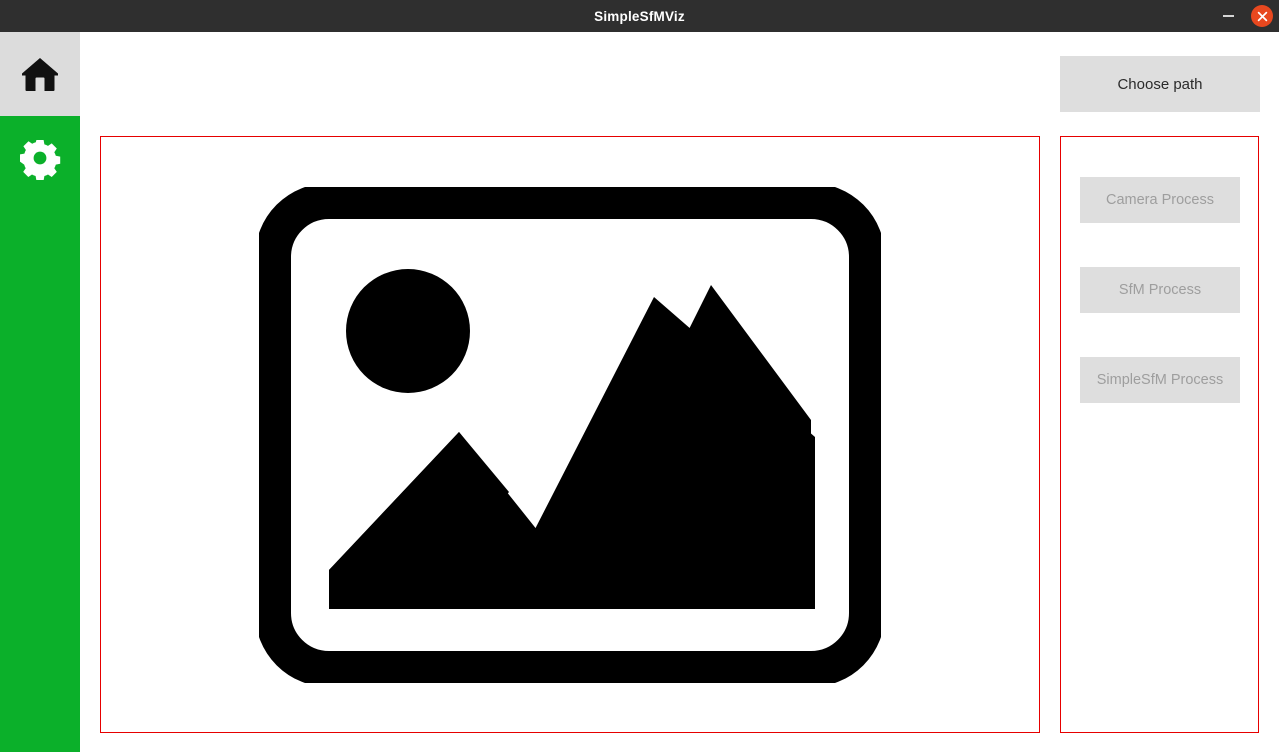 The height and width of the screenshot is (752, 1279). I want to click on window-title: SimpleSfMViz, so click(639, 16).